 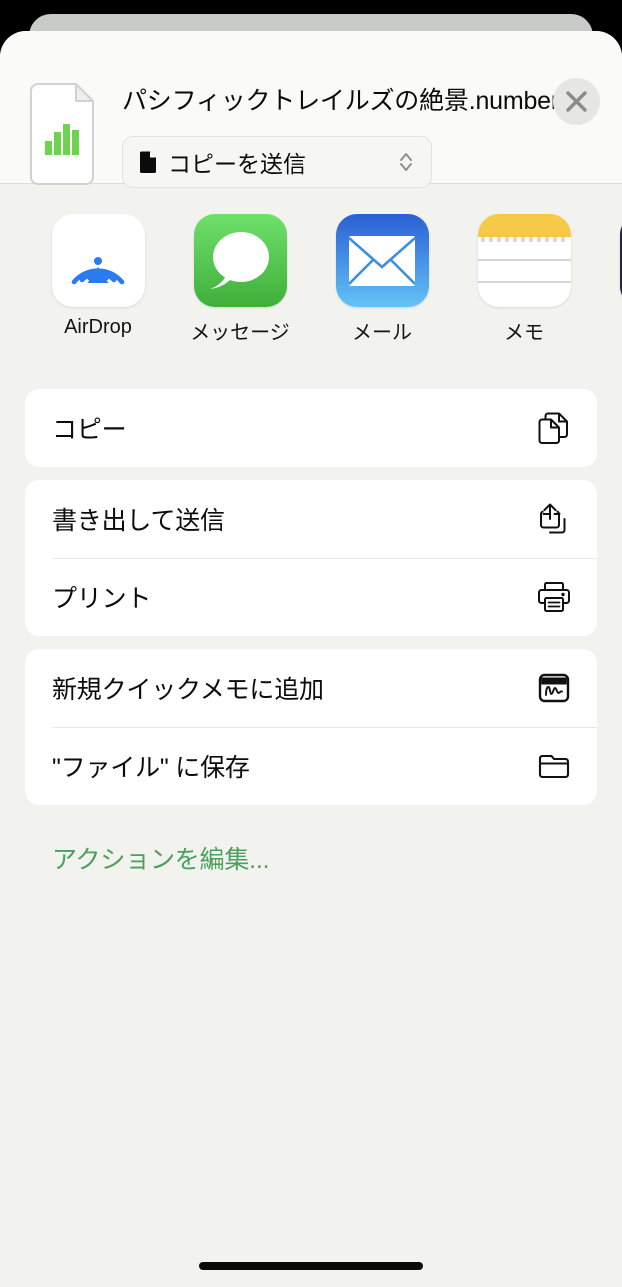 What do you see at coordinates (151, 768) in the screenshot?
I see `action-label: "ファイル" に保存` at bounding box center [151, 768].